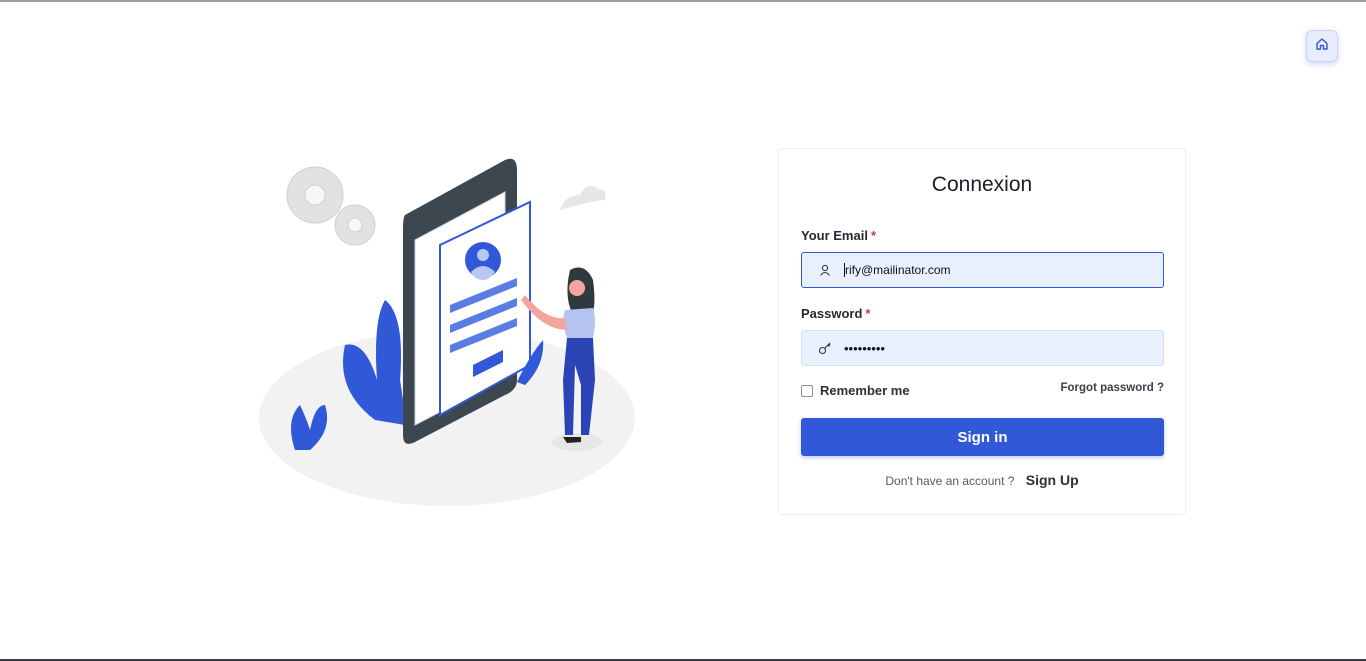 The height and width of the screenshot is (661, 1366). Describe the element at coordinates (864, 348) in the screenshot. I see `password-value: •••••••••` at that location.